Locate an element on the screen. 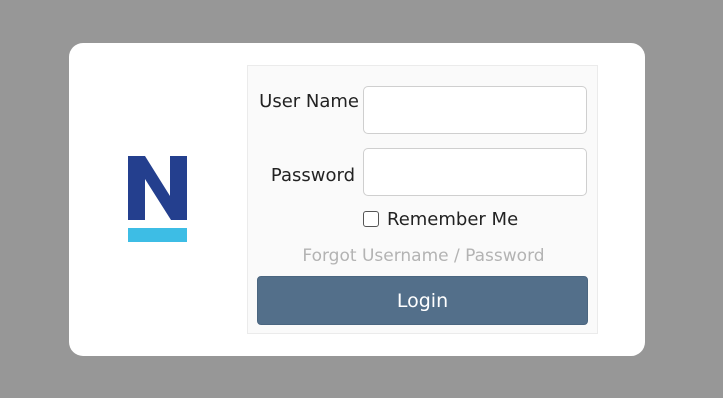 The image size is (723, 398). forgot-credentials-link: Forgot Username / Password is located at coordinates (423, 256).